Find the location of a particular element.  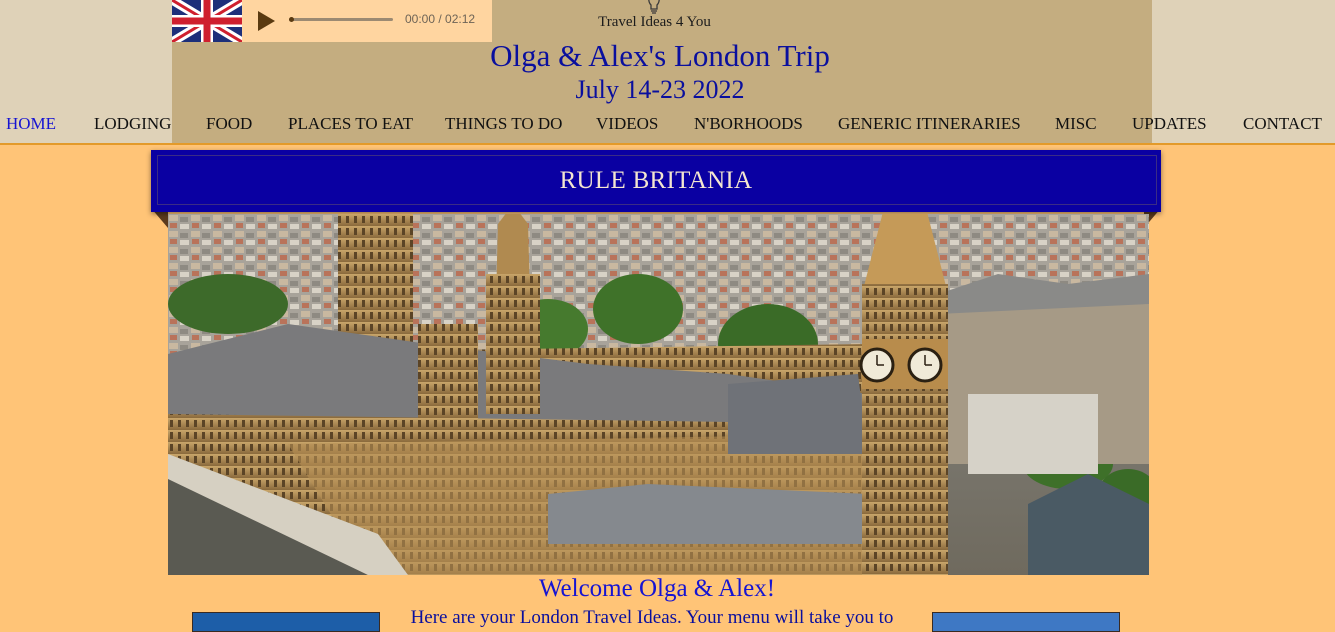

site-date: July 14-23 2022 is located at coordinates (660, 89).